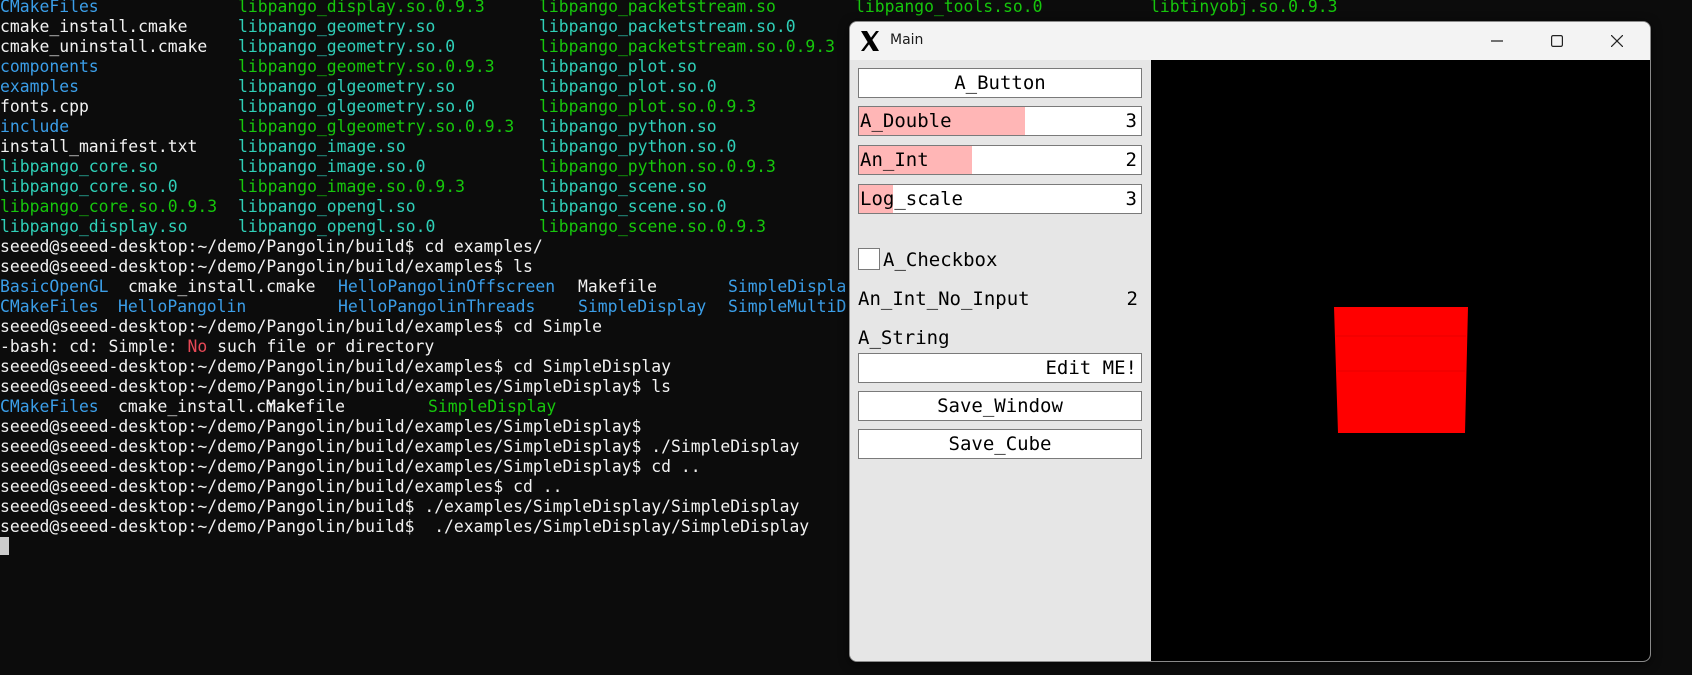  I want to click on terminal-text: libpango_packetstream.so, so click(657, 8).